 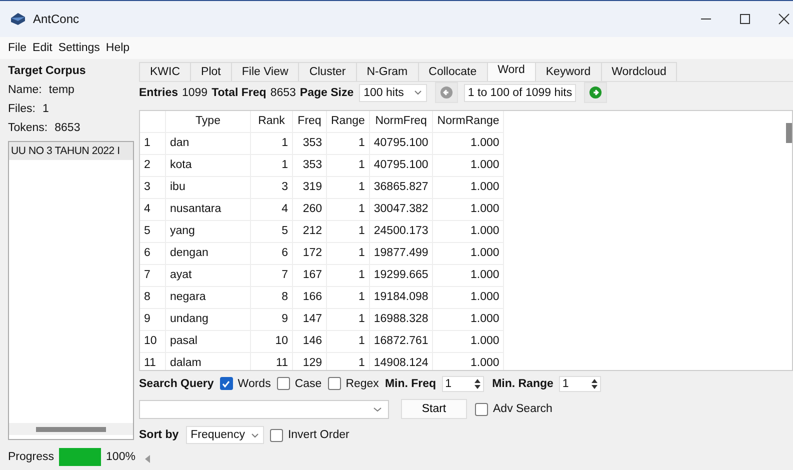 What do you see at coordinates (327, 92) in the screenshot?
I see `page-size-label: Page Size` at bounding box center [327, 92].